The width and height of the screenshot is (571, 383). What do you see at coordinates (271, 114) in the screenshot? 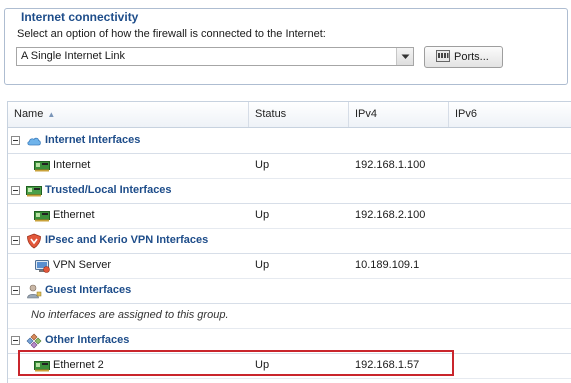
I see `column-header-status-label: Status` at bounding box center [271, 114].